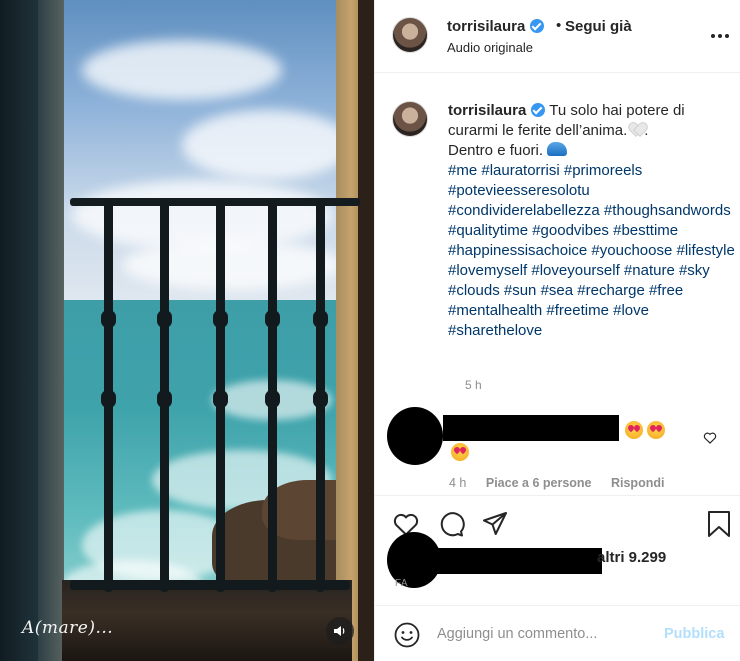 This screenshot has width=740, height=661. I want to click on add-comment-bar: Pubblica, so click(557, 633).